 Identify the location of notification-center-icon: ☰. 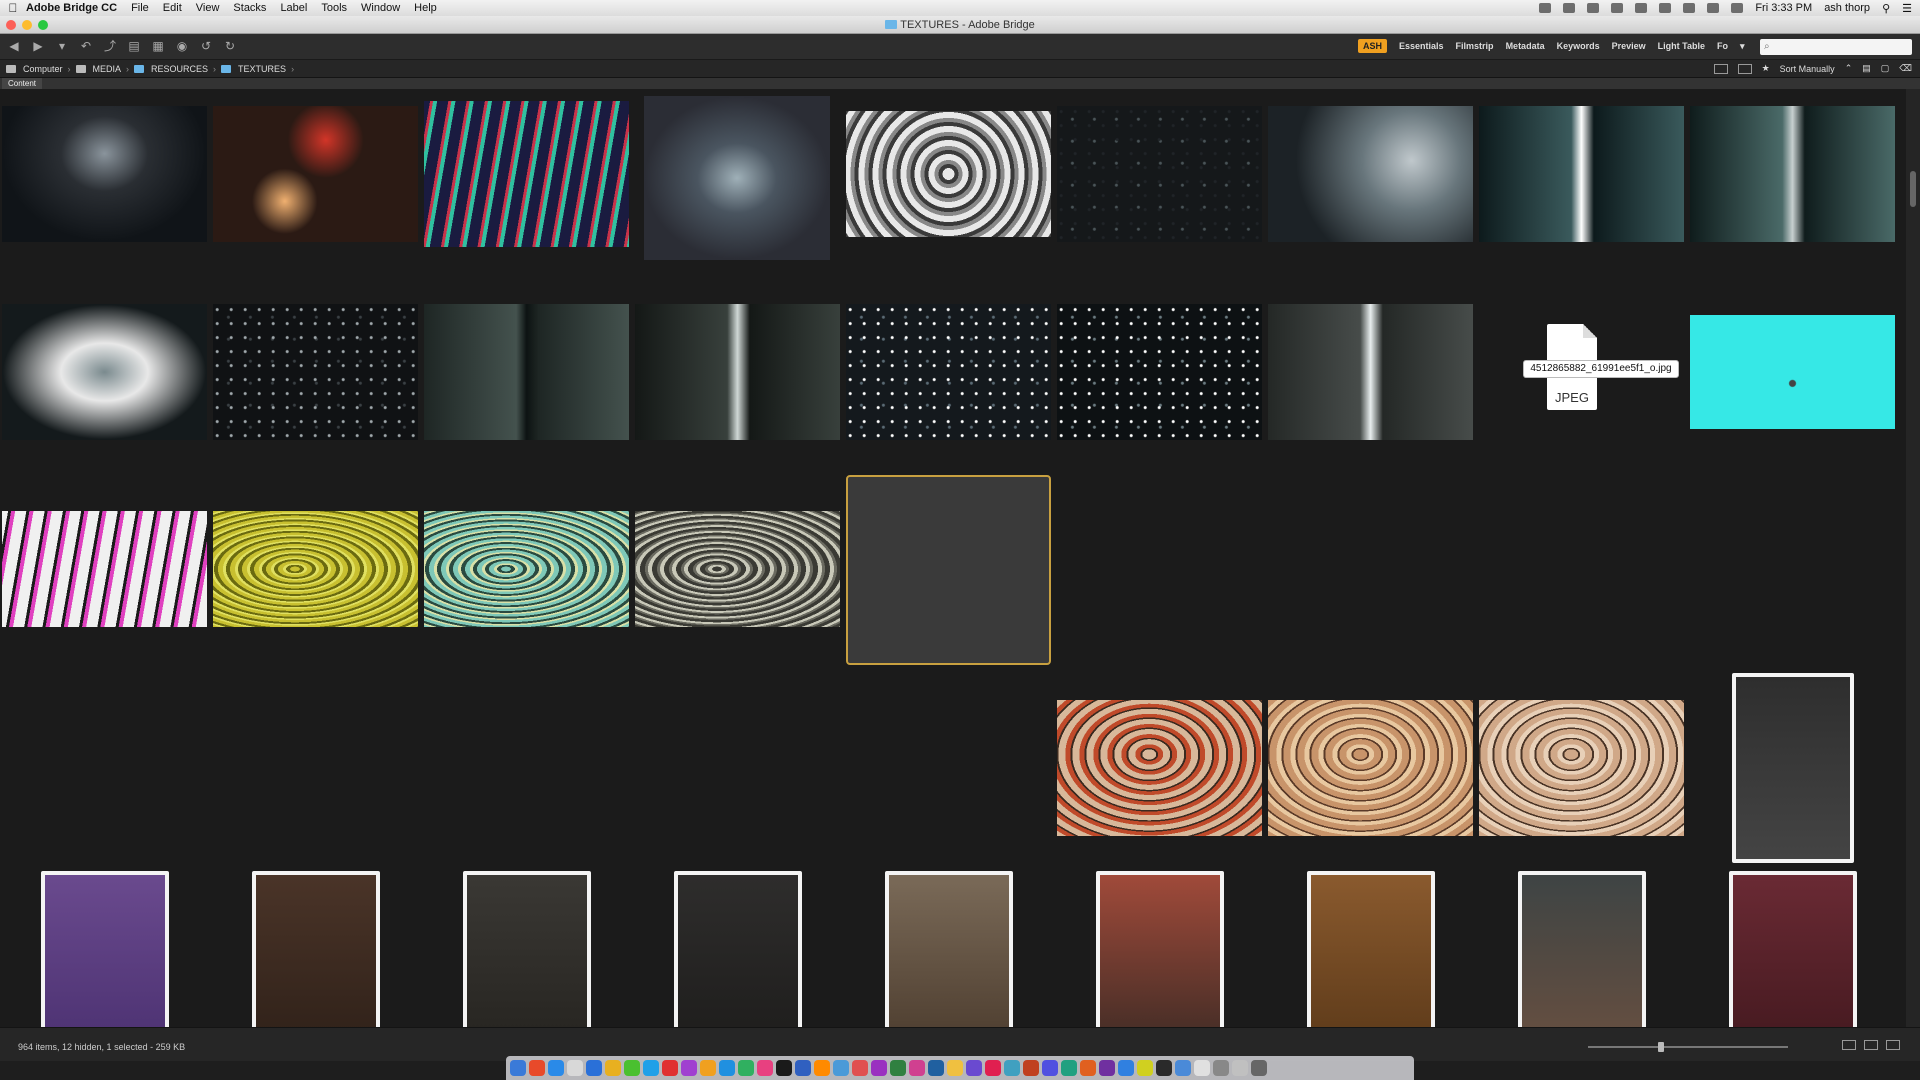
(1907, 8).